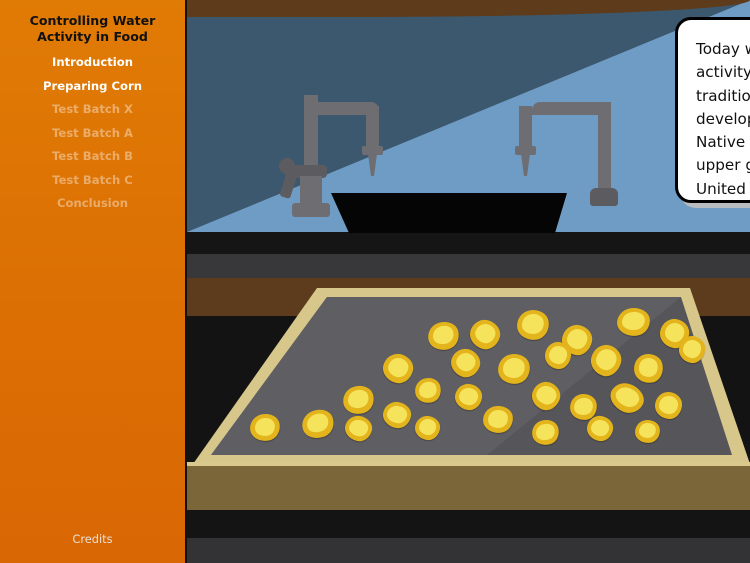 The width and height of the screenshot is (750, 563). Describe the element at coordinates (92, 28) in the screenshot. I see `page-title: Controlling Water Activity in Food` at that location.